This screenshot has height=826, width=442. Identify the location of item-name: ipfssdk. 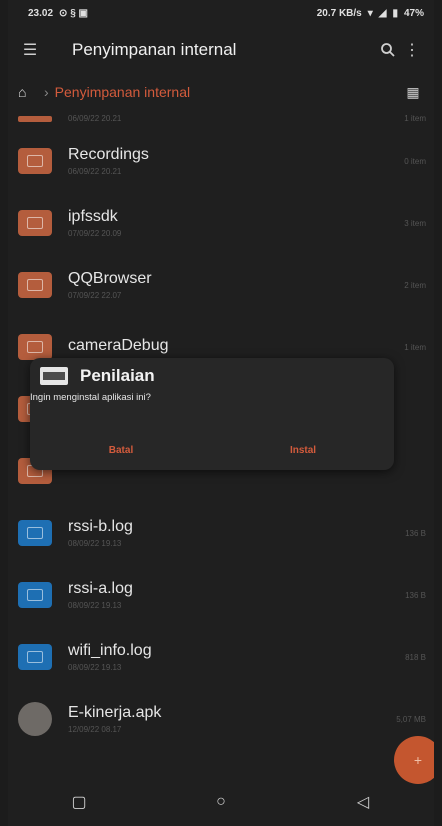
(93, 216).